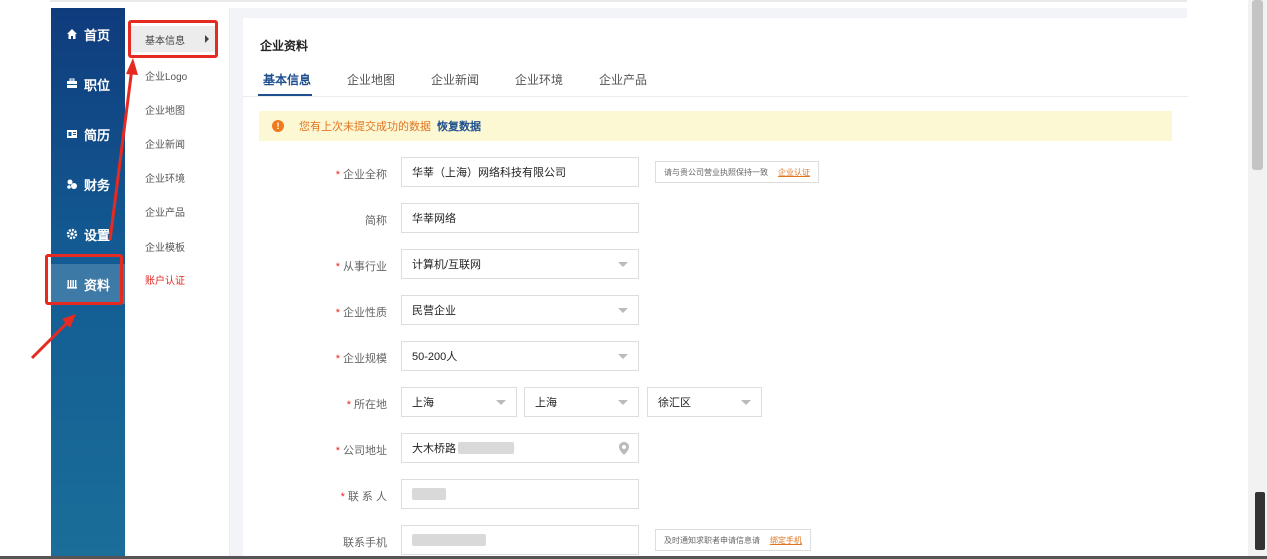 Image resolution: width=1267 pixels, height=559 pixels. I want to click on label-text: 简称, so click(376, 221).